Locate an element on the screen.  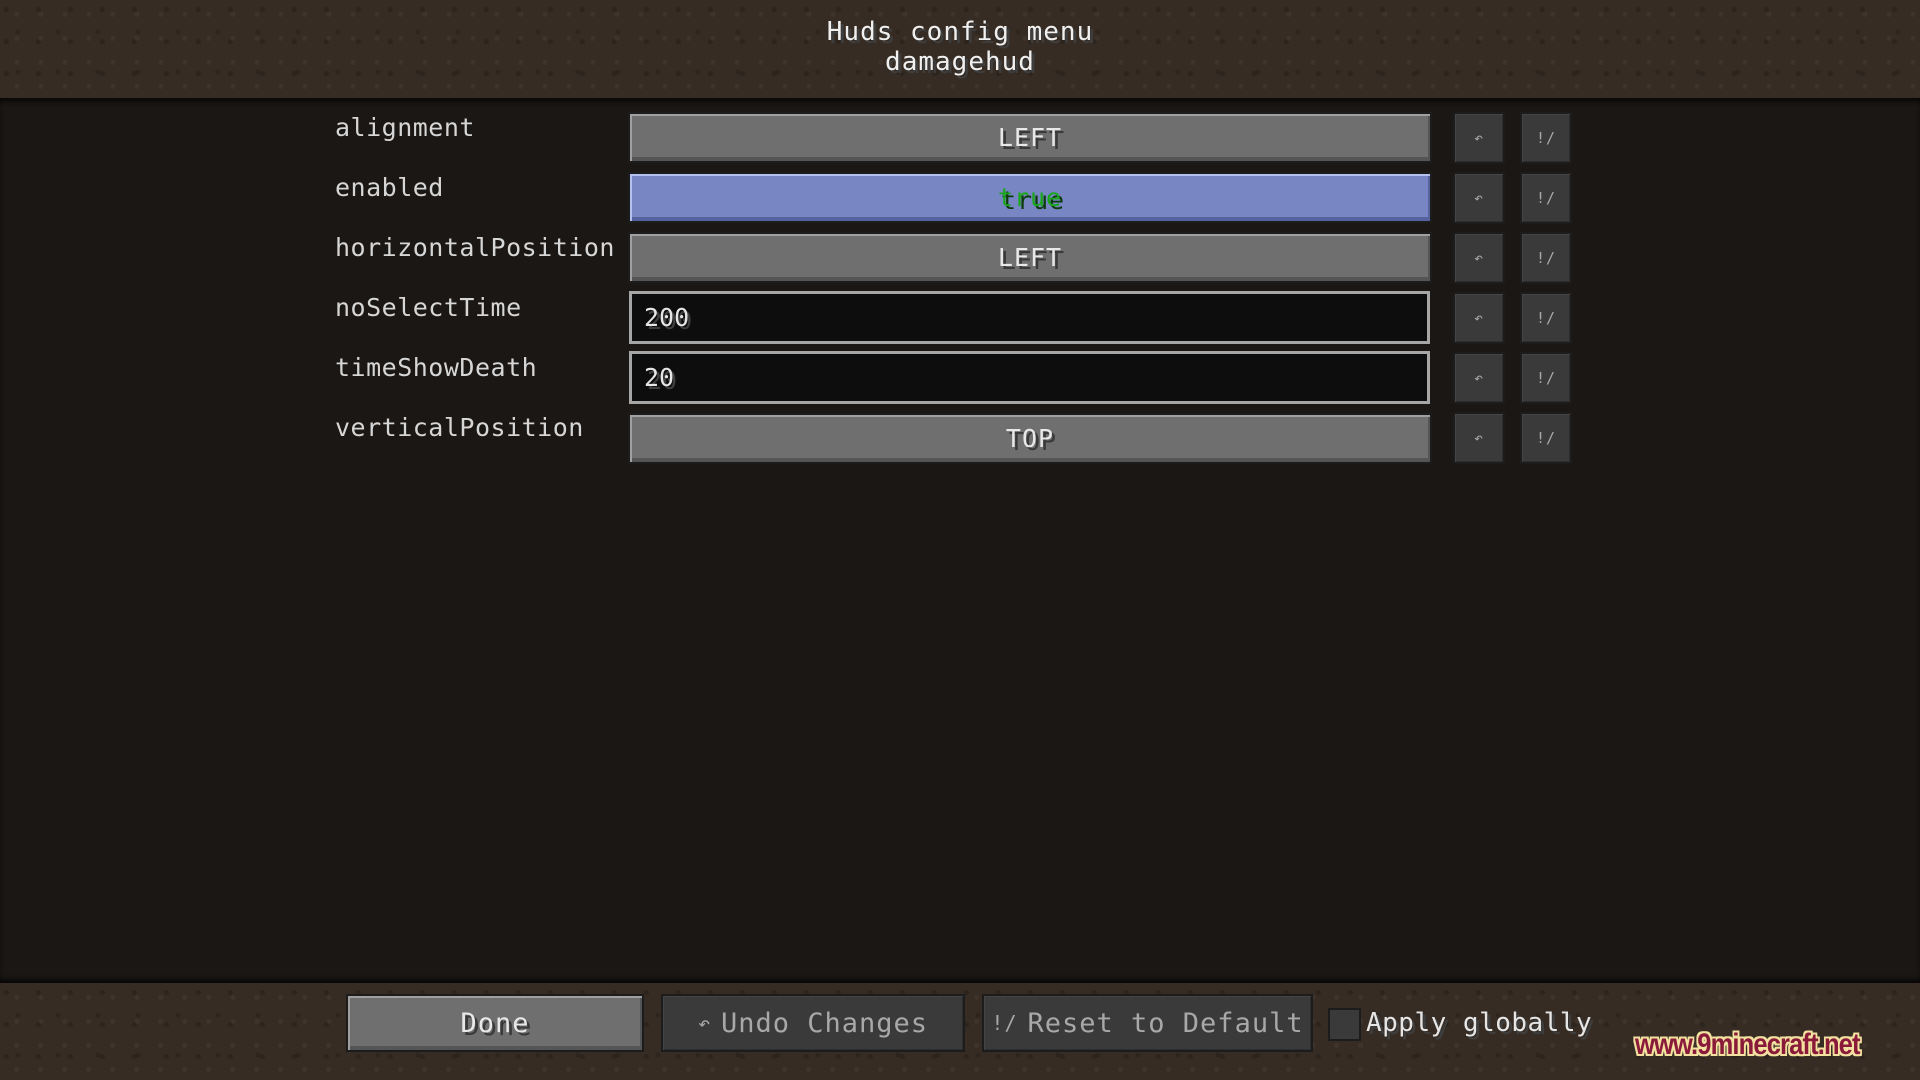
horizontal-position-value-button: LEFT is located at coordinates (1030, 257).